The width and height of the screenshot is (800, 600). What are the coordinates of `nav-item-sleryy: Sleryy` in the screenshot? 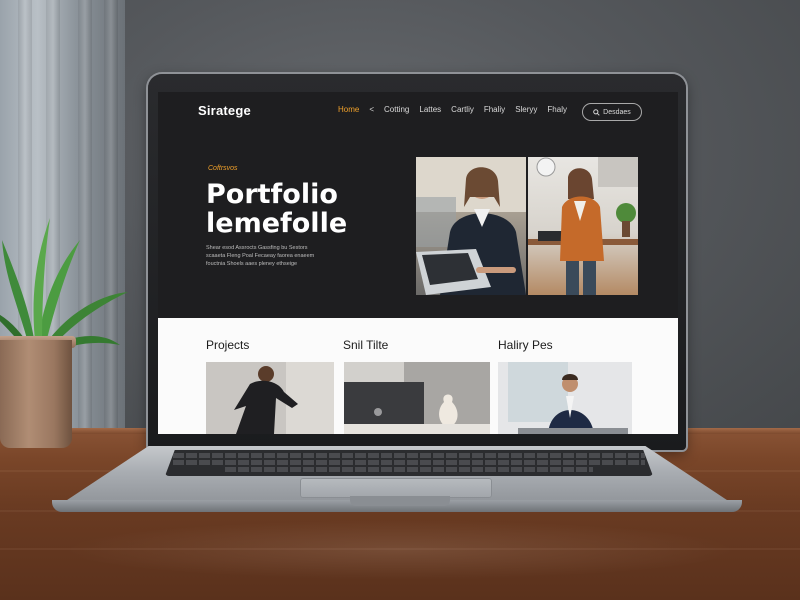 It's located at (526, 109).